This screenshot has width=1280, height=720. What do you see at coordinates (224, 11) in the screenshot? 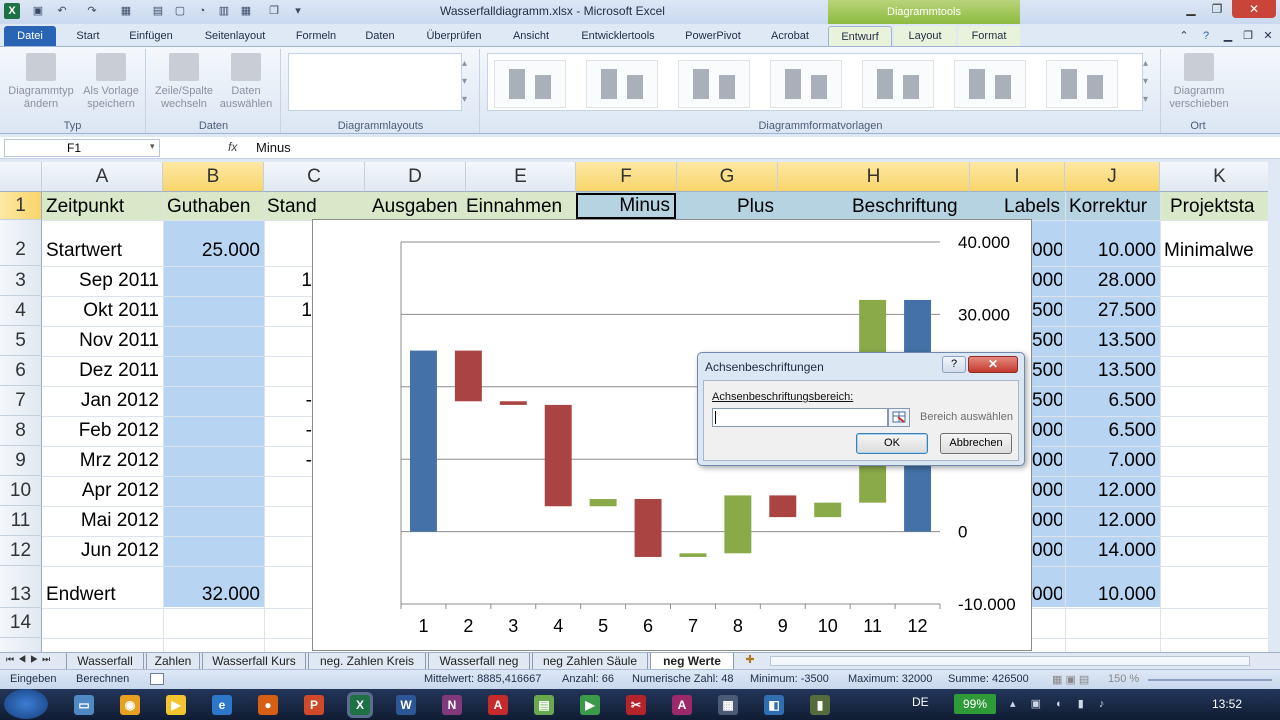
I see `qa-sort-icon: ▥` at bounding box center [224, 11].